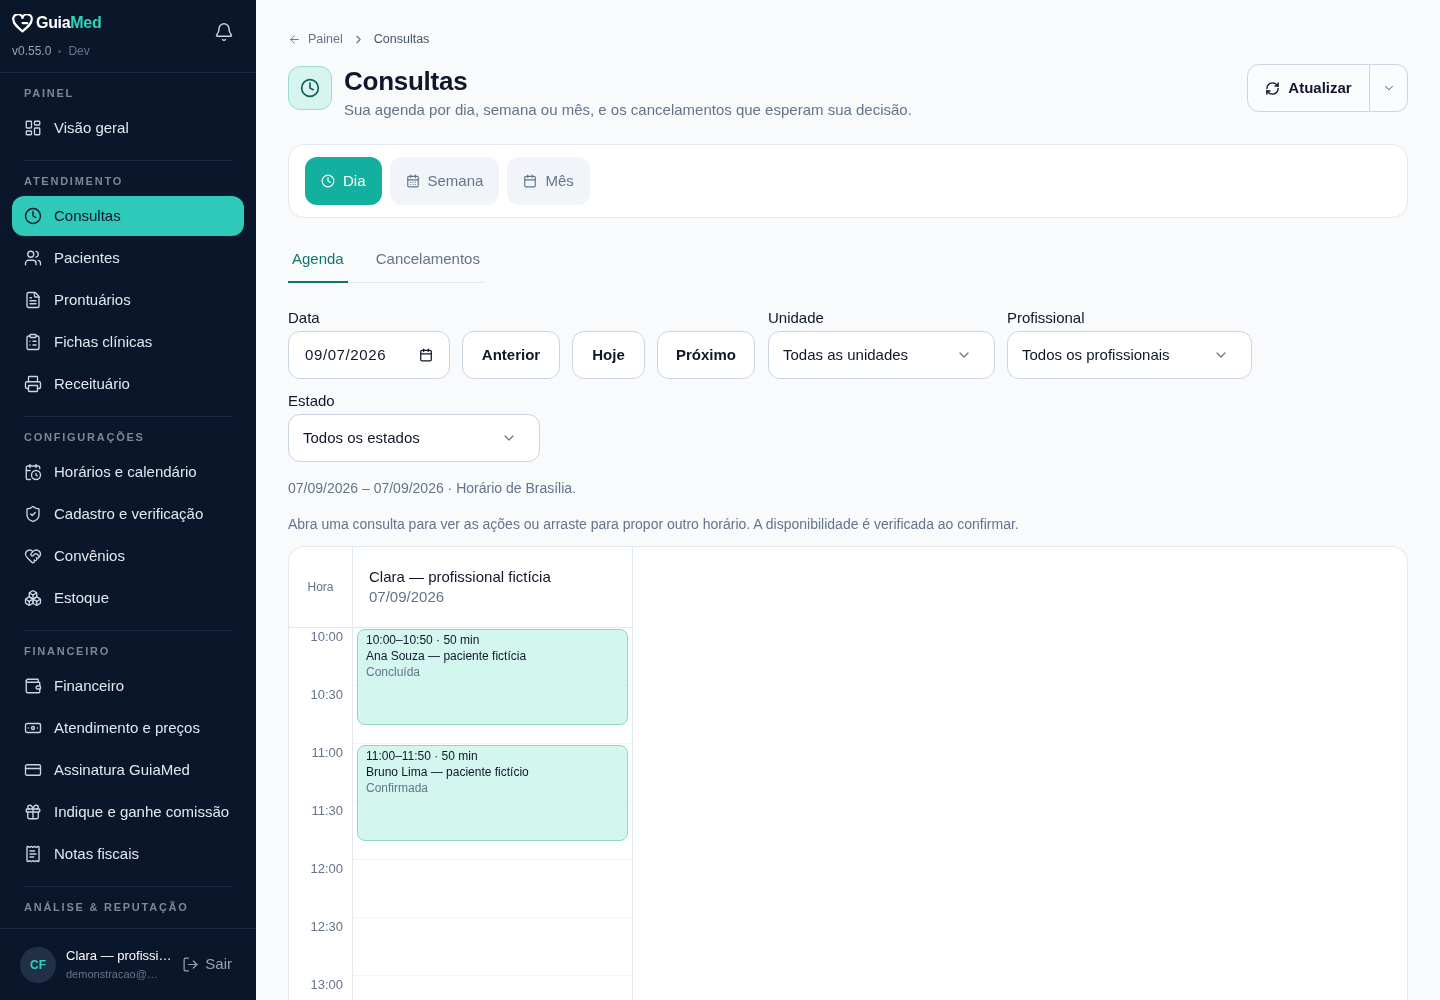 The width and height of the screenshot is (1440, 1000). What do you see at coordinates (326, 637) in the screenshot?
I see `time-label: 10:00` at bounding box center [326, 637].